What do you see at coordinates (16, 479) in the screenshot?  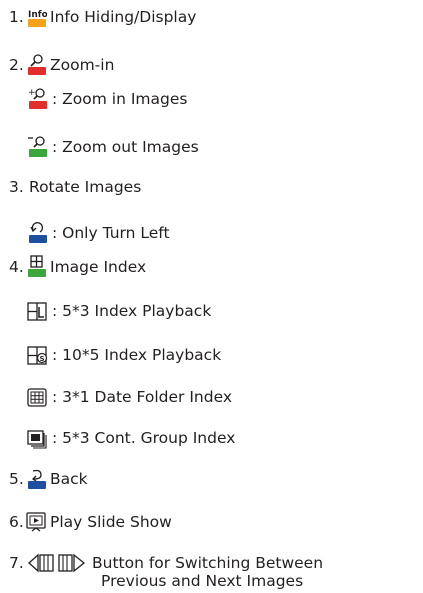 I see `item-number: 5.` at bounding box center [16, 479].